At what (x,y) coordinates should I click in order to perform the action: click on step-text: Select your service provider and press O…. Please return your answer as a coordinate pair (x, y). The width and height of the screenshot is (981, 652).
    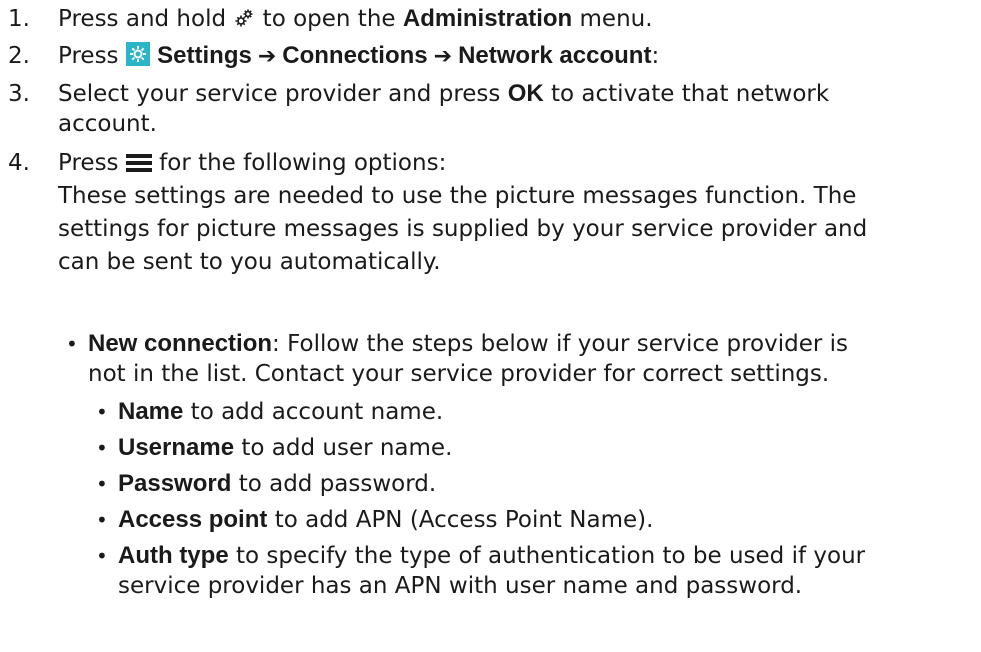
    Looking at the image, I should click on (444, 108).